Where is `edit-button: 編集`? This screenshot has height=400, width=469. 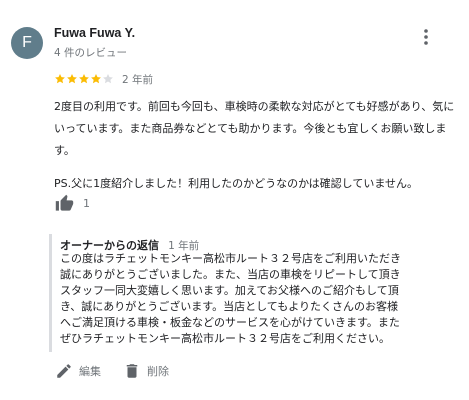
edit-button: 編集 is located at coordinates (78, 371).